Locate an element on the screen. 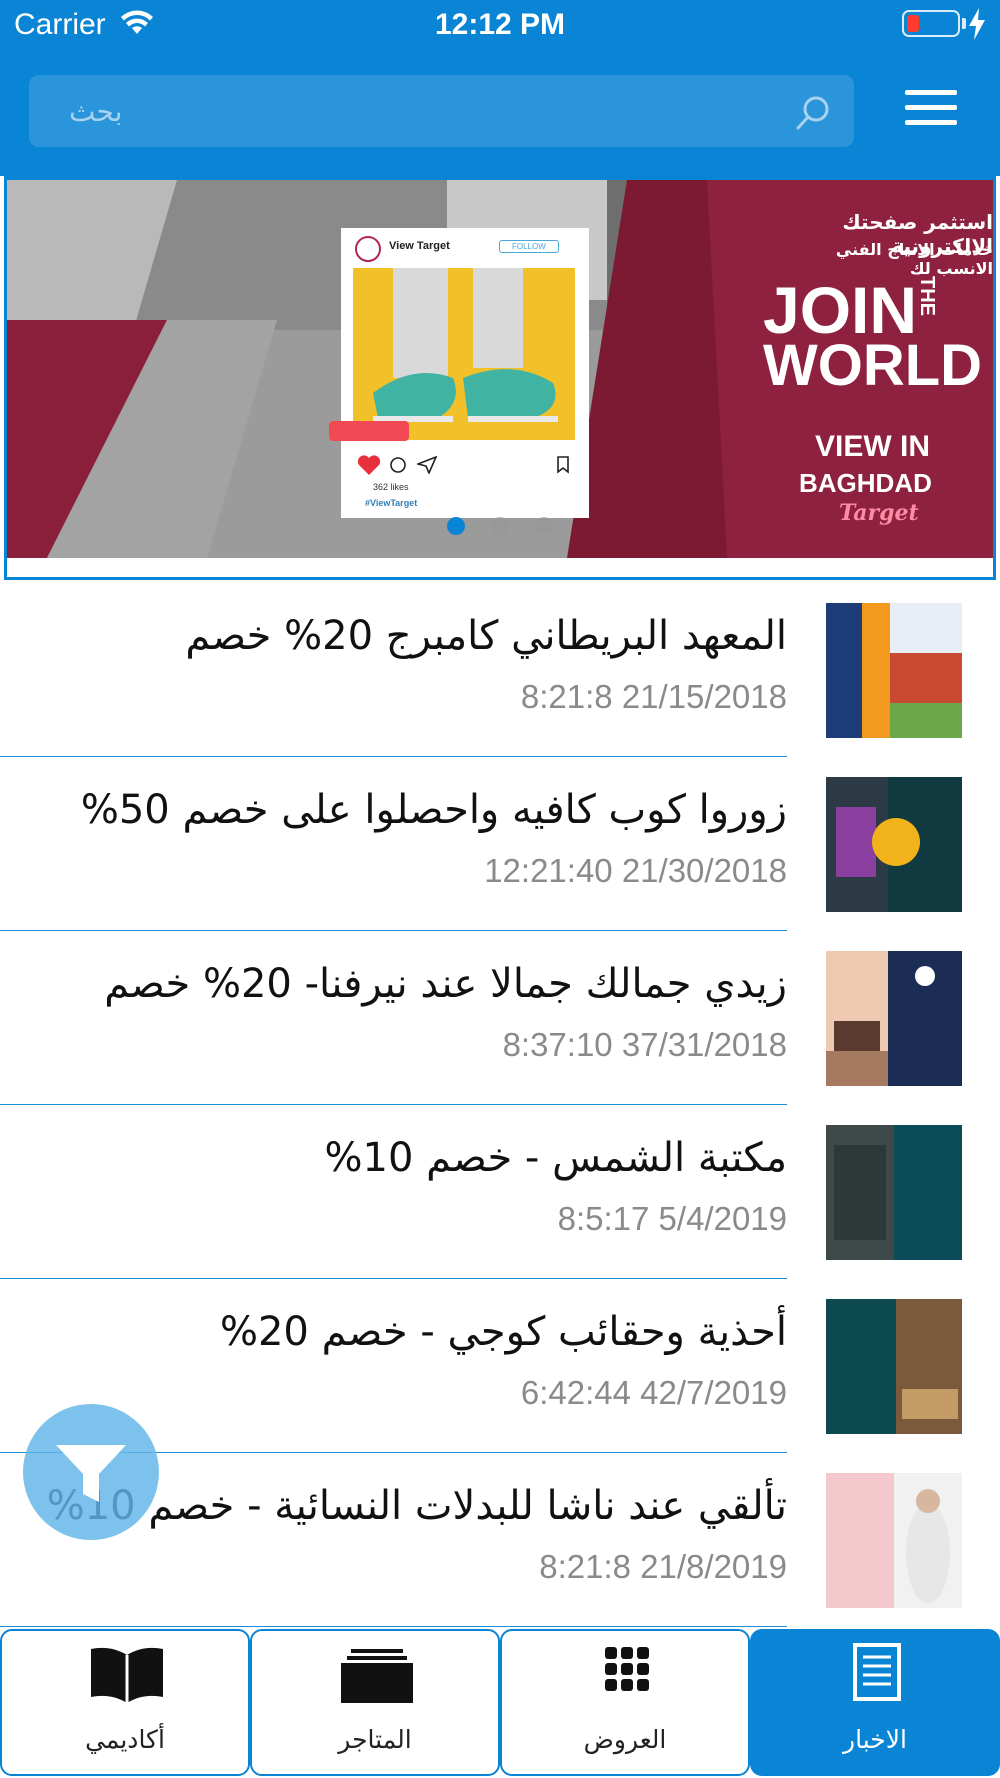 Image resolution: width=1000 pixels, height=1778 pixels. tab-label: الاخبار is located at coordinates (875, 1739).